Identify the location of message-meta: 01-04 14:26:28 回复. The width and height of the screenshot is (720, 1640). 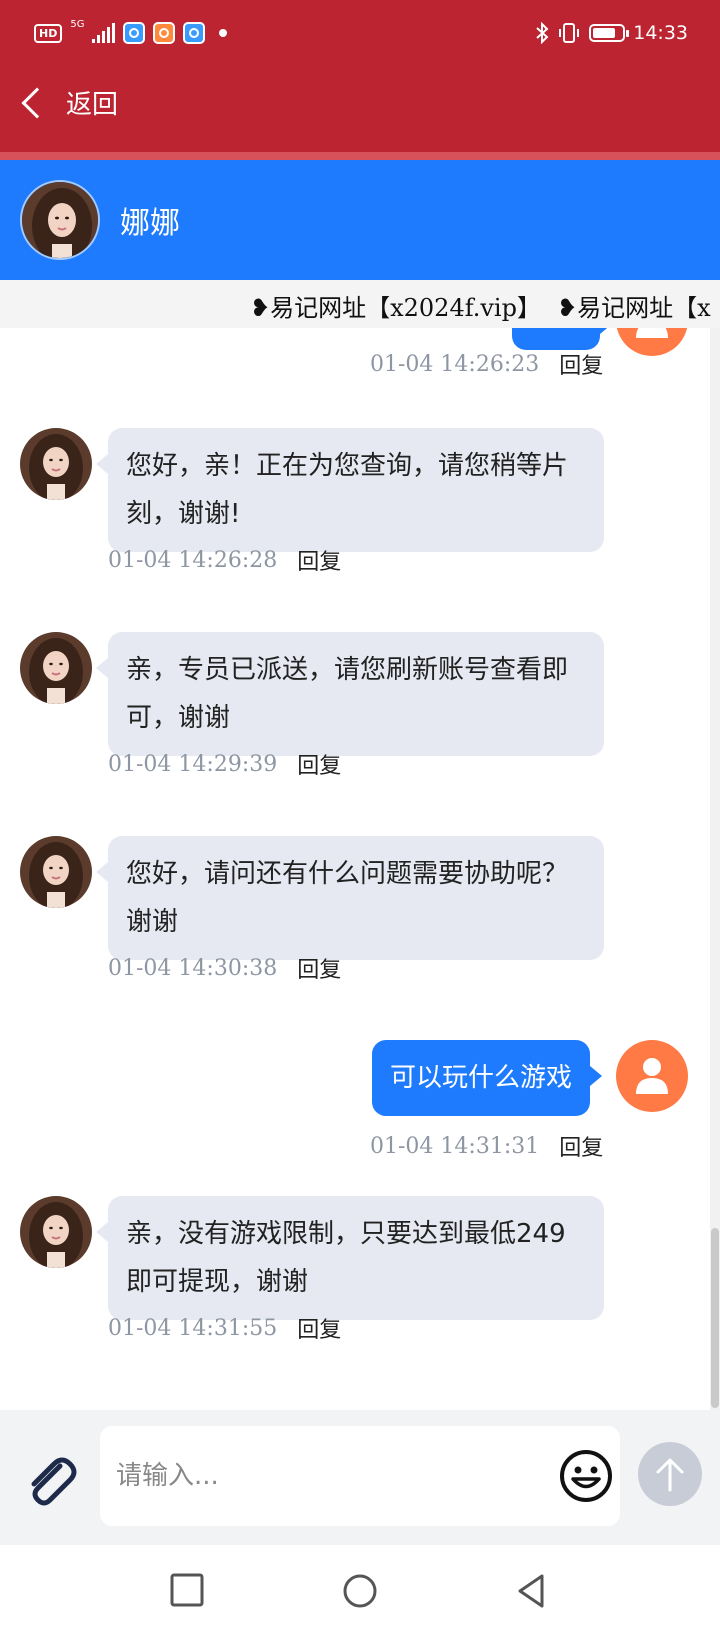
(224, 560).